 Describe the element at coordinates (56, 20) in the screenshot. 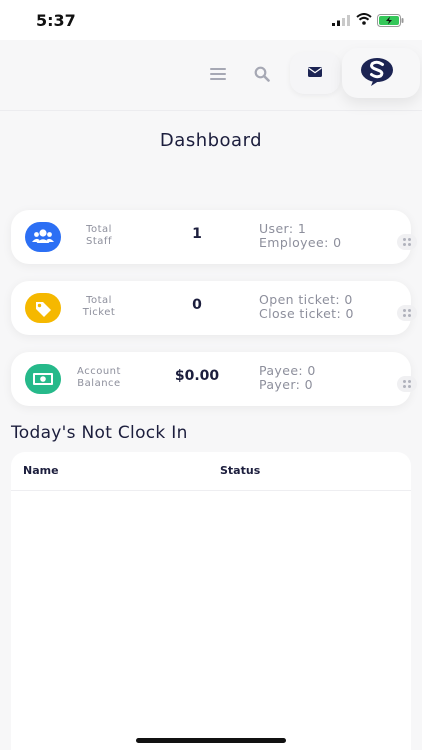

I see `status-time: 5:37` at that location.